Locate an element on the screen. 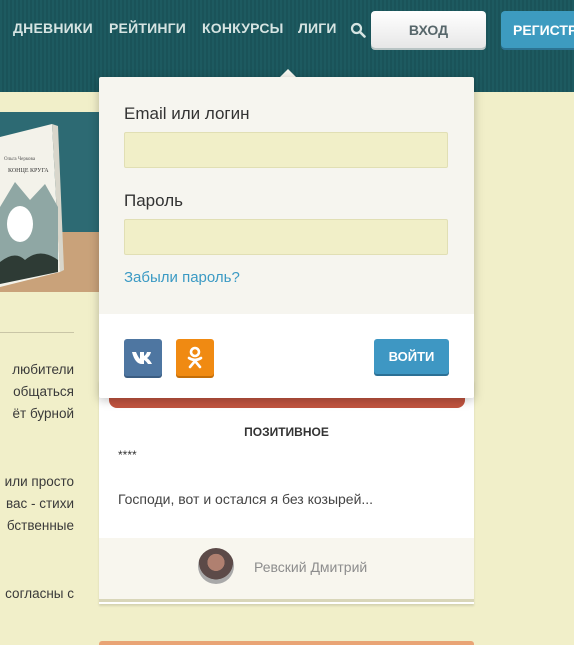  book-author: Ольга Черкова is located at coordinates (20, 159).